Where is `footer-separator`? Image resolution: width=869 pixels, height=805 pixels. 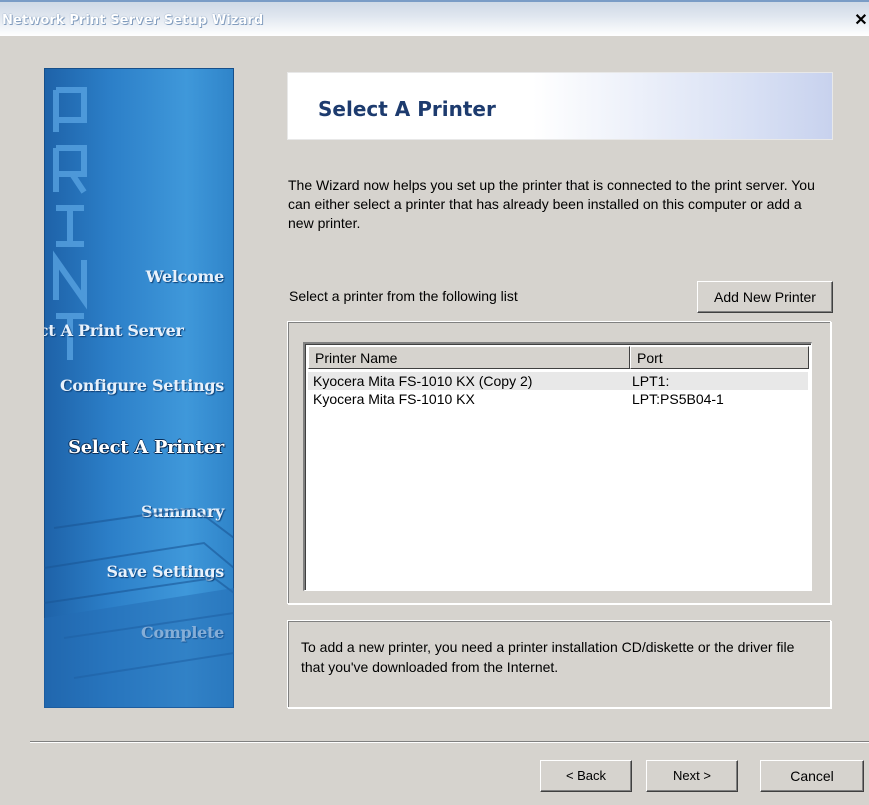 footer-separator is located at coordinates (449, 742).